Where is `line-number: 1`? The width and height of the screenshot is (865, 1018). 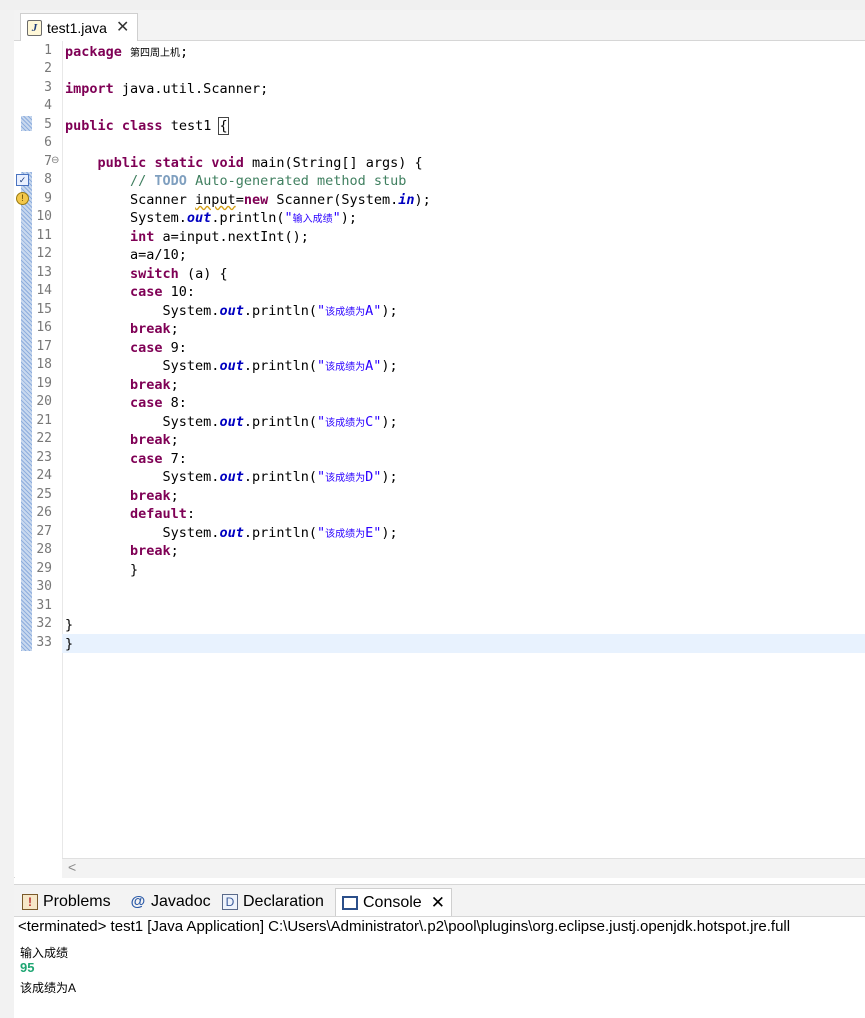 line-number: 1 is located at coordinates (48, 50).